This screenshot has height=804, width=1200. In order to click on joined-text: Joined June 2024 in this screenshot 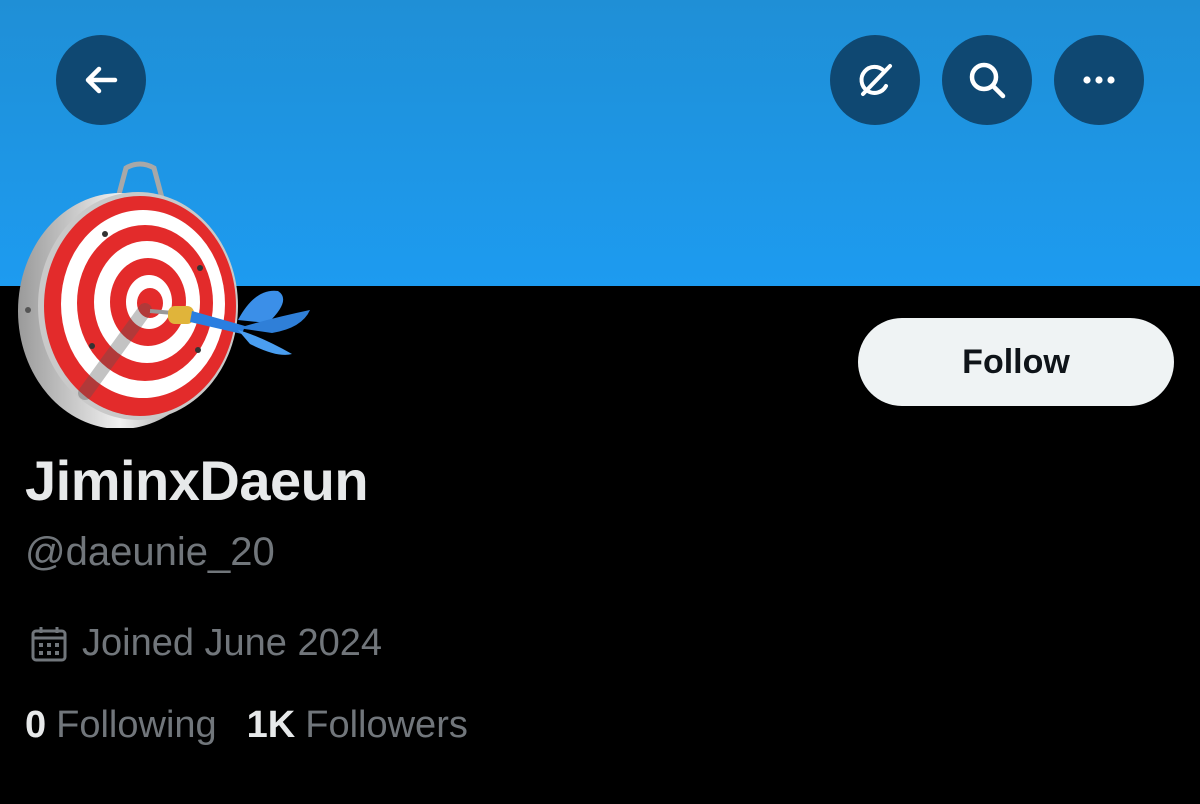, I will do `click(232, 643)`.